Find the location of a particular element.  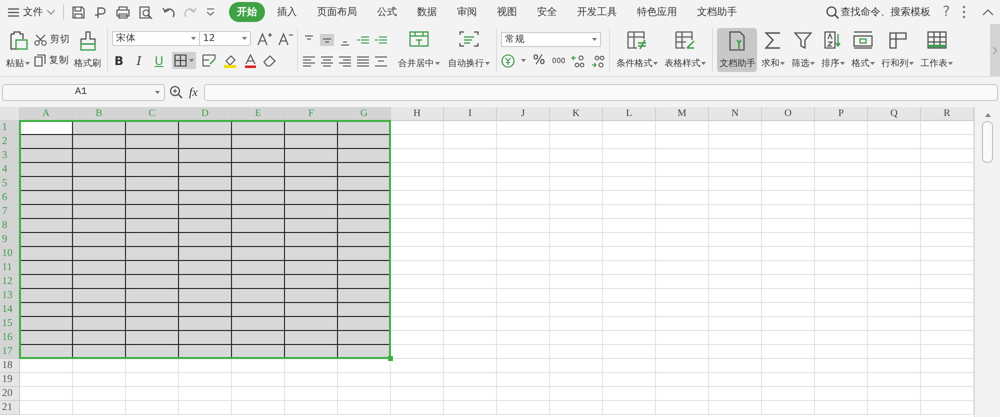

ribbon-tab: 页面布局 is located at coordinates (337, 12).